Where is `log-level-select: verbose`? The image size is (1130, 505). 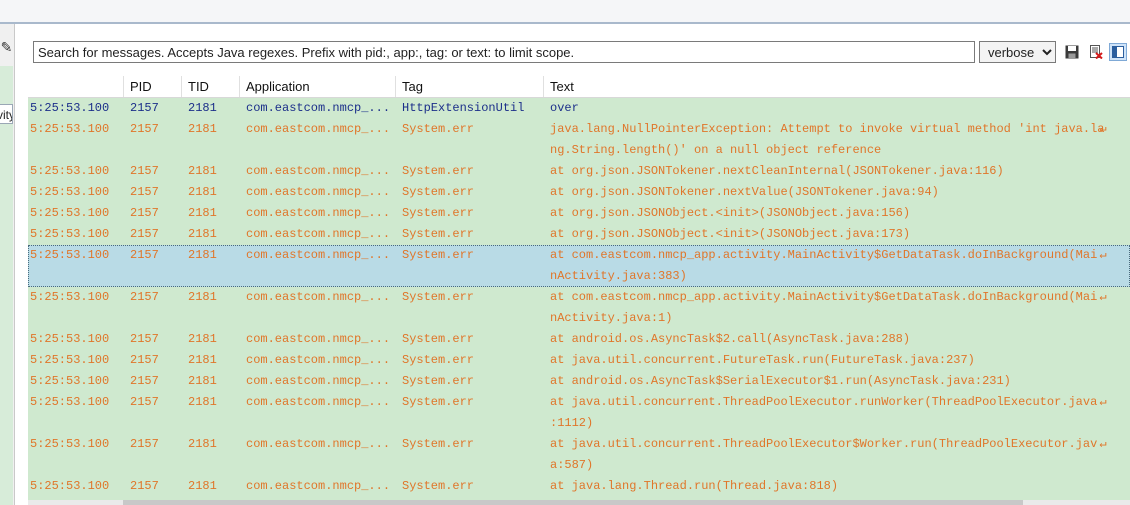
log-level-select: verbose is located at coordinates (1017, 52).